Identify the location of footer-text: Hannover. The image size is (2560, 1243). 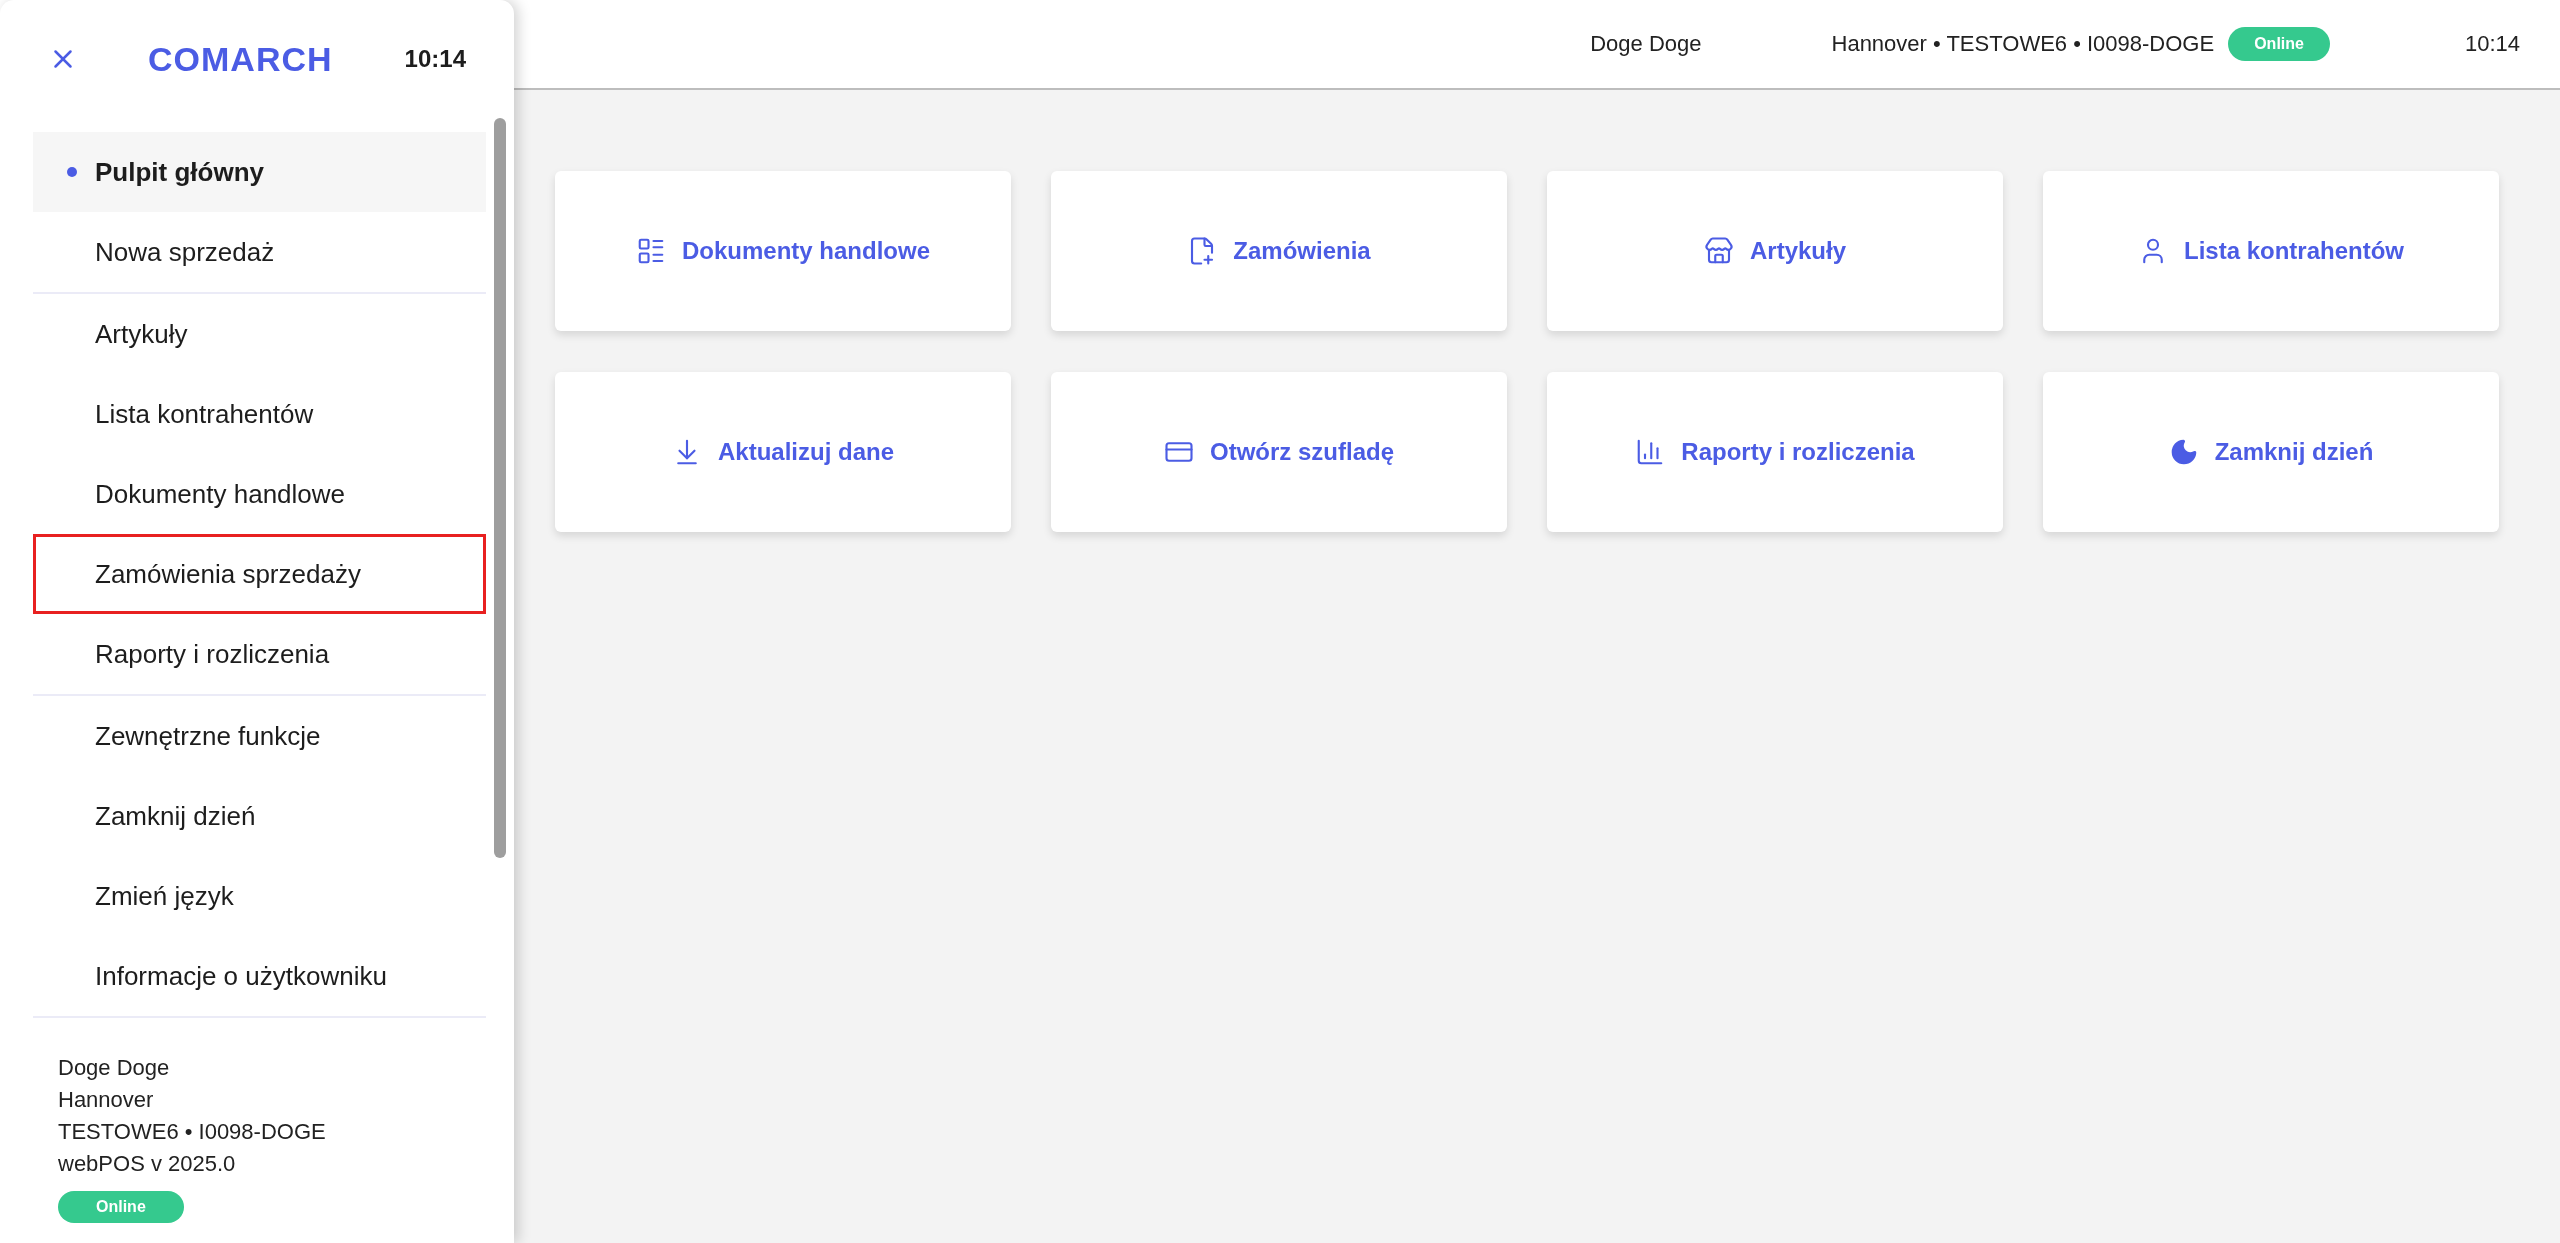
(106, 1100).